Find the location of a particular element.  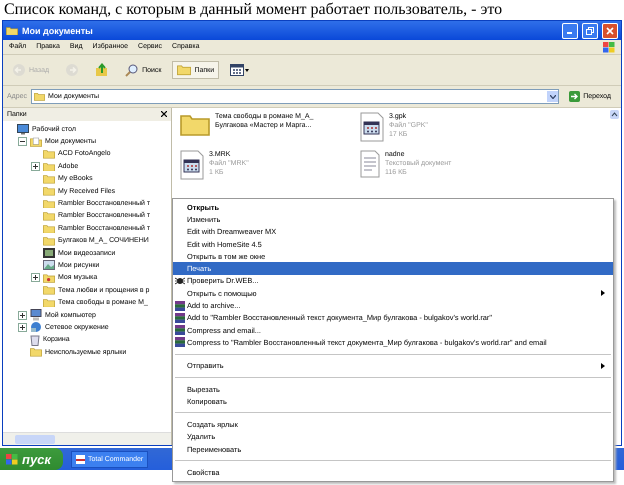

restore-button is located at coordinates (590, 30).